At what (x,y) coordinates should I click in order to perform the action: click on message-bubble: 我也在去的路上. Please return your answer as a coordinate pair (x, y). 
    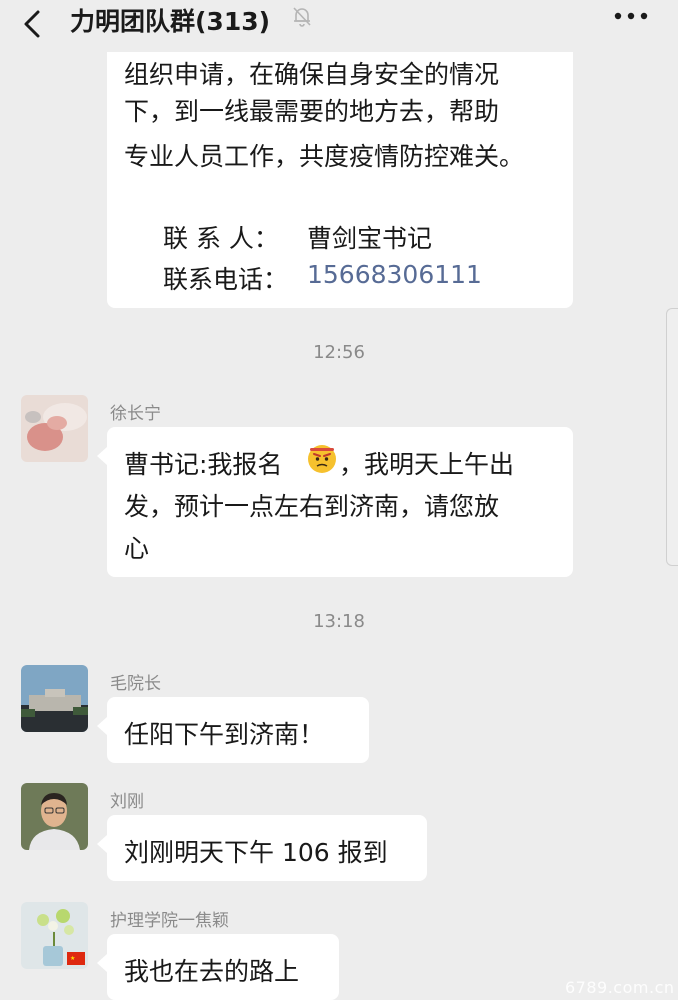
    Looking at the image, I should click on (218, 967).